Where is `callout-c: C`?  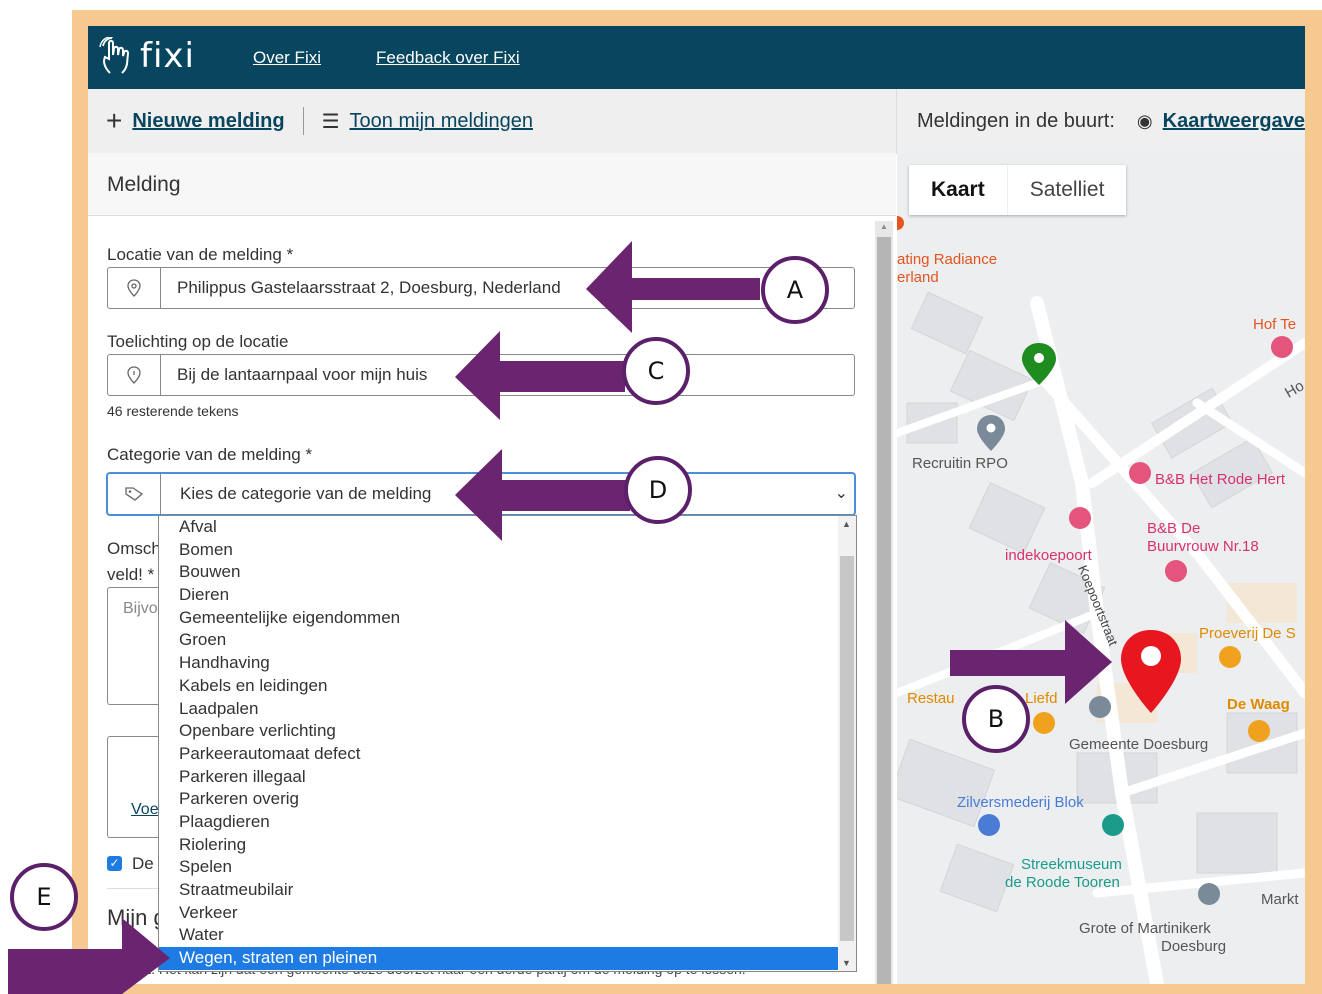 callout-c: C is located at coordinates (656, 371).